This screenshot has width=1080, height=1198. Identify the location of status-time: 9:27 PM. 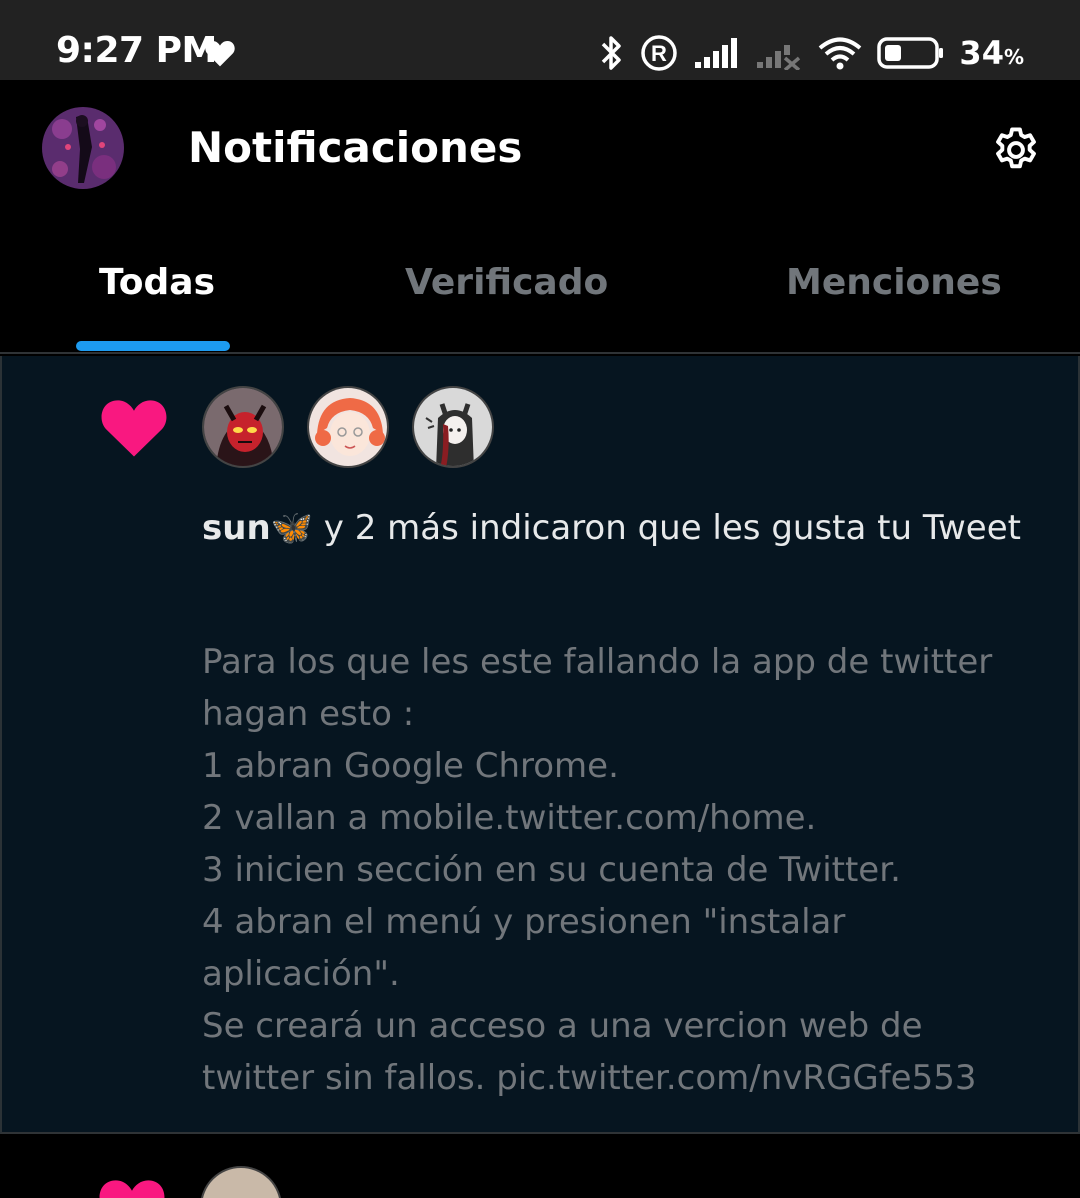
(136, 50).